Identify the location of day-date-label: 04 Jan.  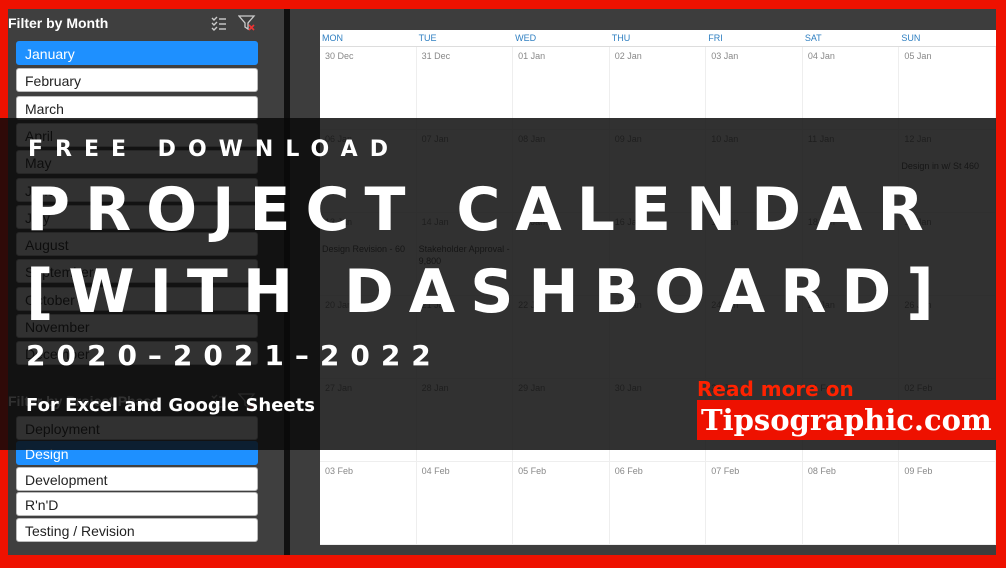
(821, 56).